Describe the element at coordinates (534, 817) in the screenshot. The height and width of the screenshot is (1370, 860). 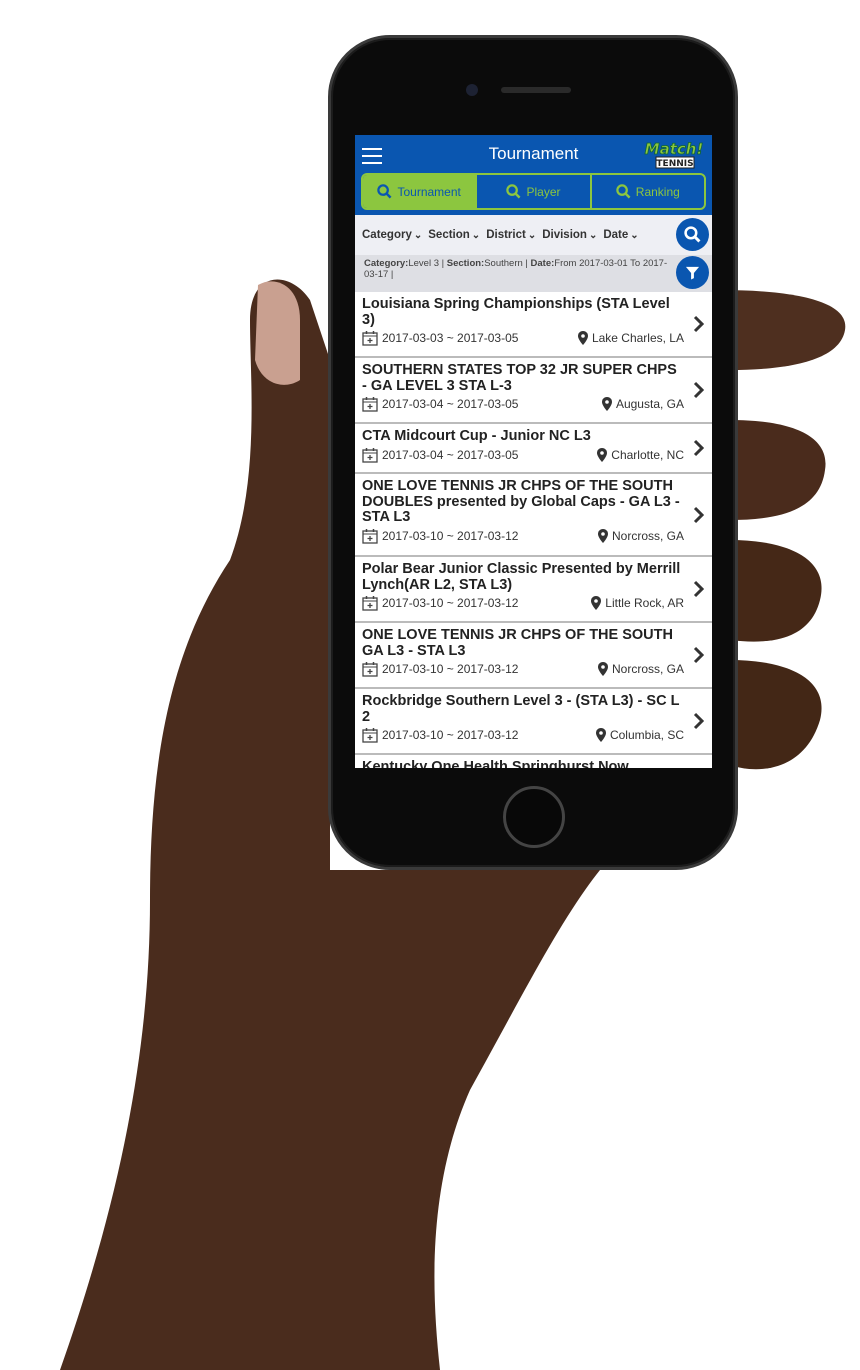
I see `home-button` at that location.